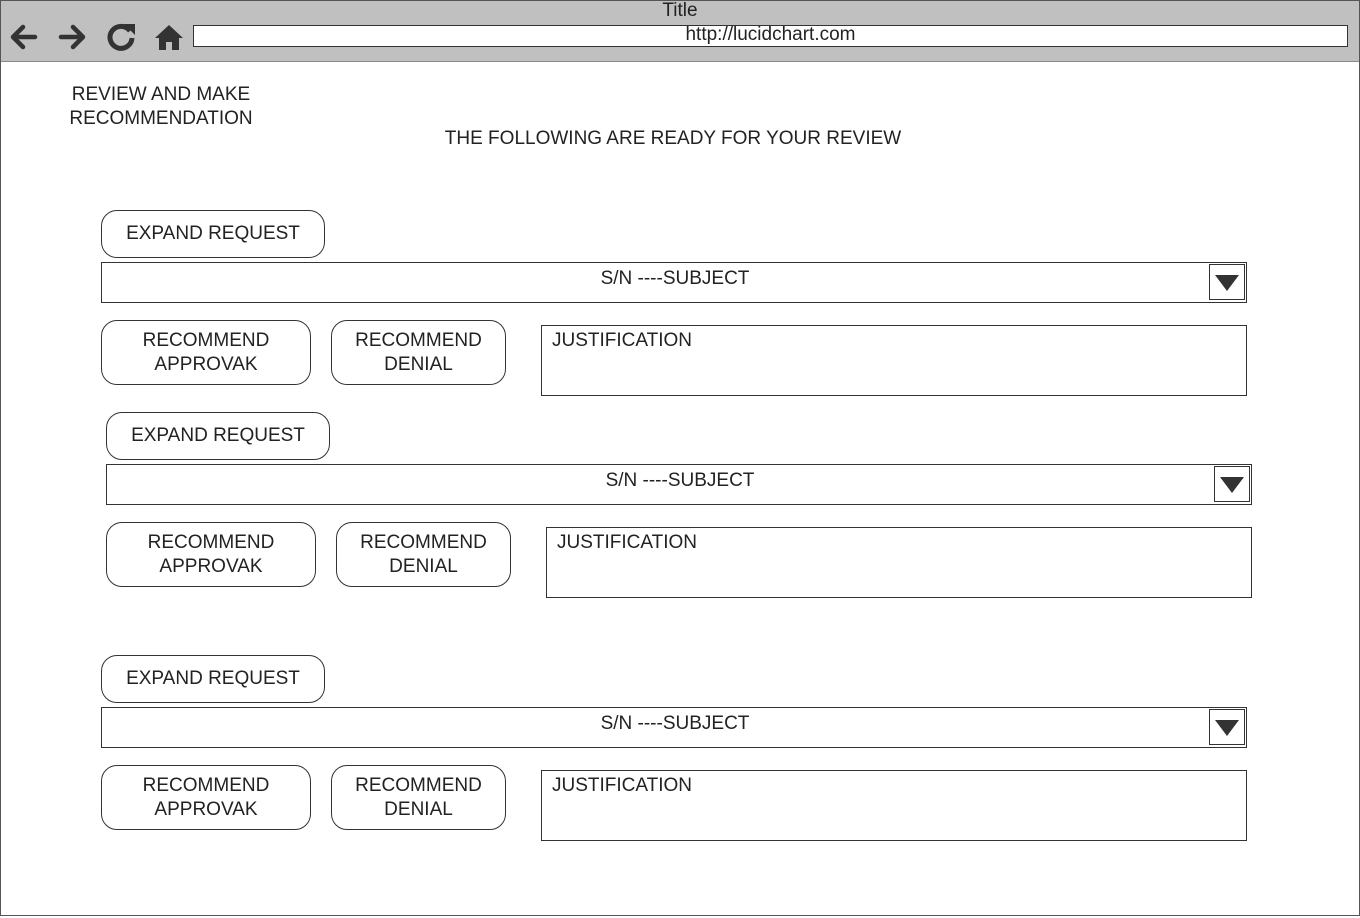 The width and height of the screenshot is (1360, 918). What do you see at coordinates (161, 106) in the screenshot?
I see `page-title: REVIEW AND MAKE RECOMMENDATION` at bounding box center [161, 106].